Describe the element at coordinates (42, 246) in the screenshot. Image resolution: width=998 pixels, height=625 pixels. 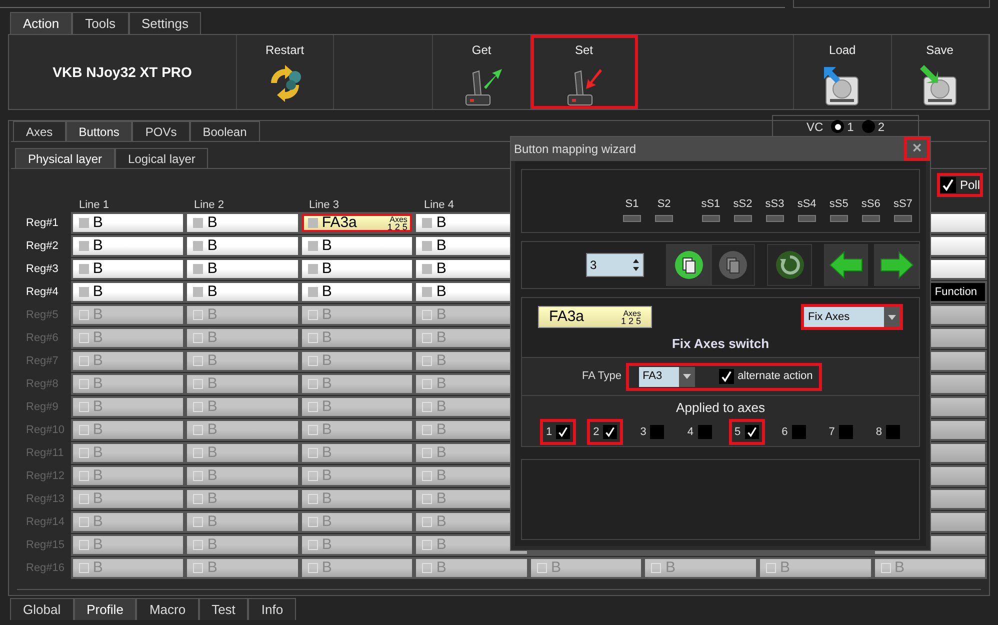
I see `row-label: Reg#2` at that location.